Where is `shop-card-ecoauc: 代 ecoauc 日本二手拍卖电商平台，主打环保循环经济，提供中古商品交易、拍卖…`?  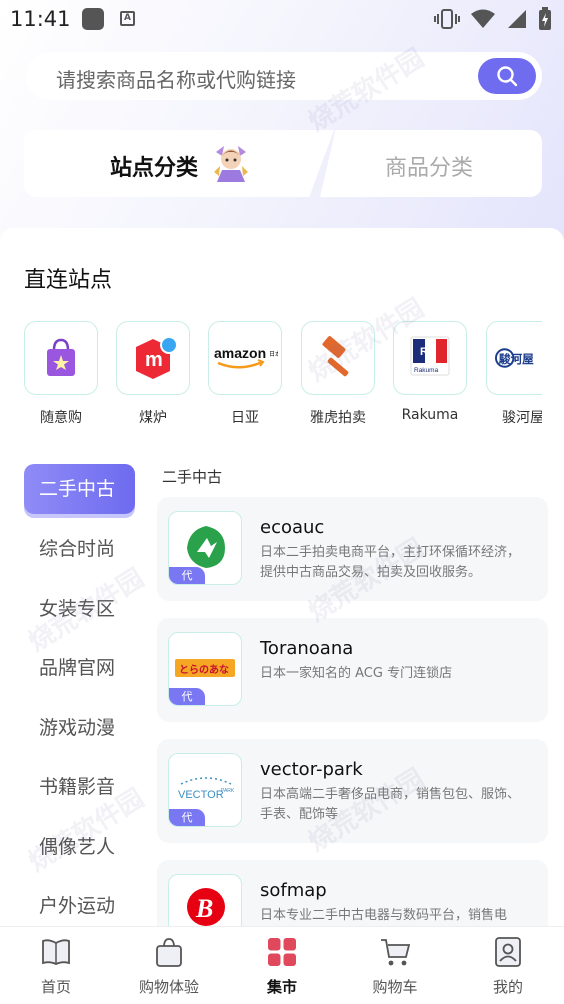 shop-card-ecoauc: 代 ecoauc 日本二手拍卖电商平台，主打环保循环经济，提供中古商品交易、拍卖… is located at coordinates (352, 549).